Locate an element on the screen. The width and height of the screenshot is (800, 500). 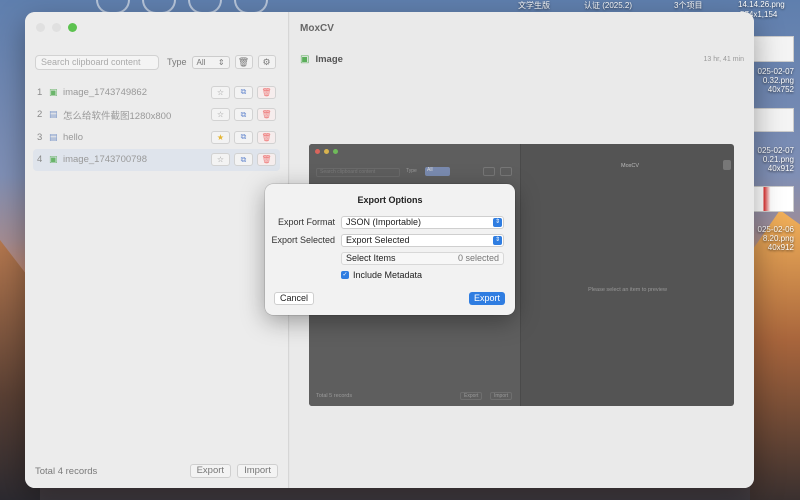
trash-all-button: 🗑 is located at coordinates (243, 62).